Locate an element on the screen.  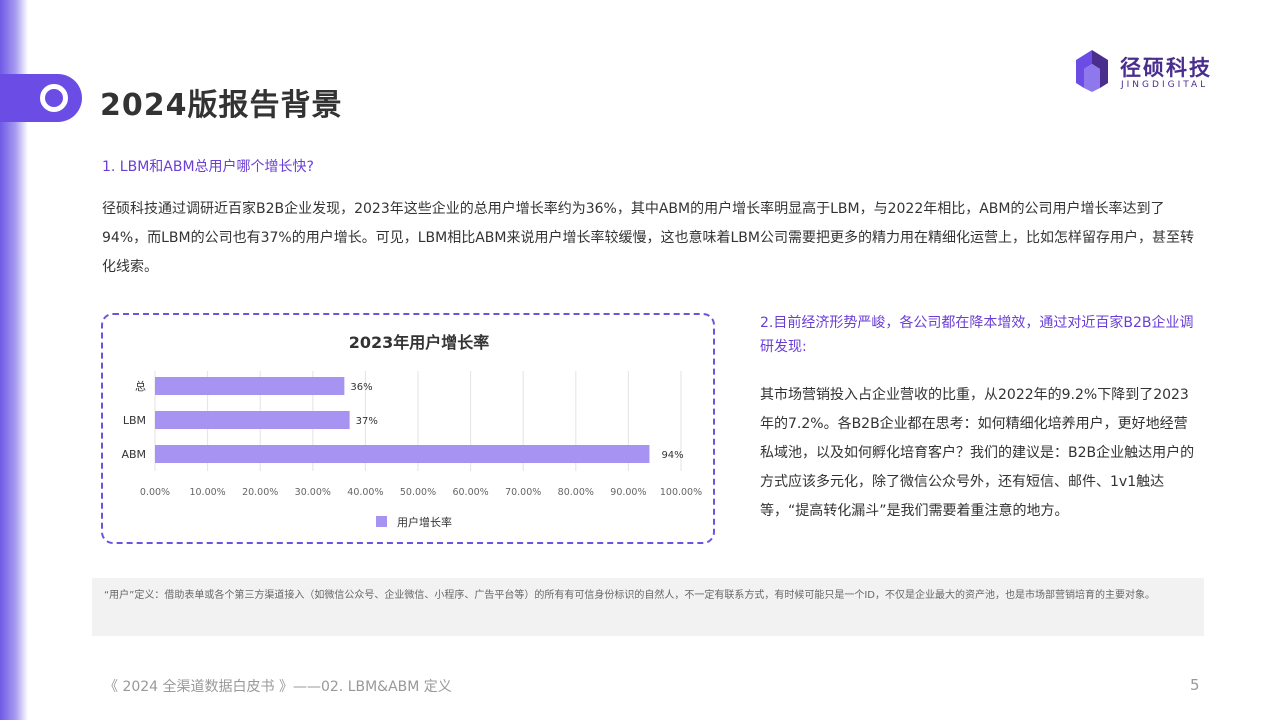
x-tick-label: 90.00% is located at coordinates (628, 492).